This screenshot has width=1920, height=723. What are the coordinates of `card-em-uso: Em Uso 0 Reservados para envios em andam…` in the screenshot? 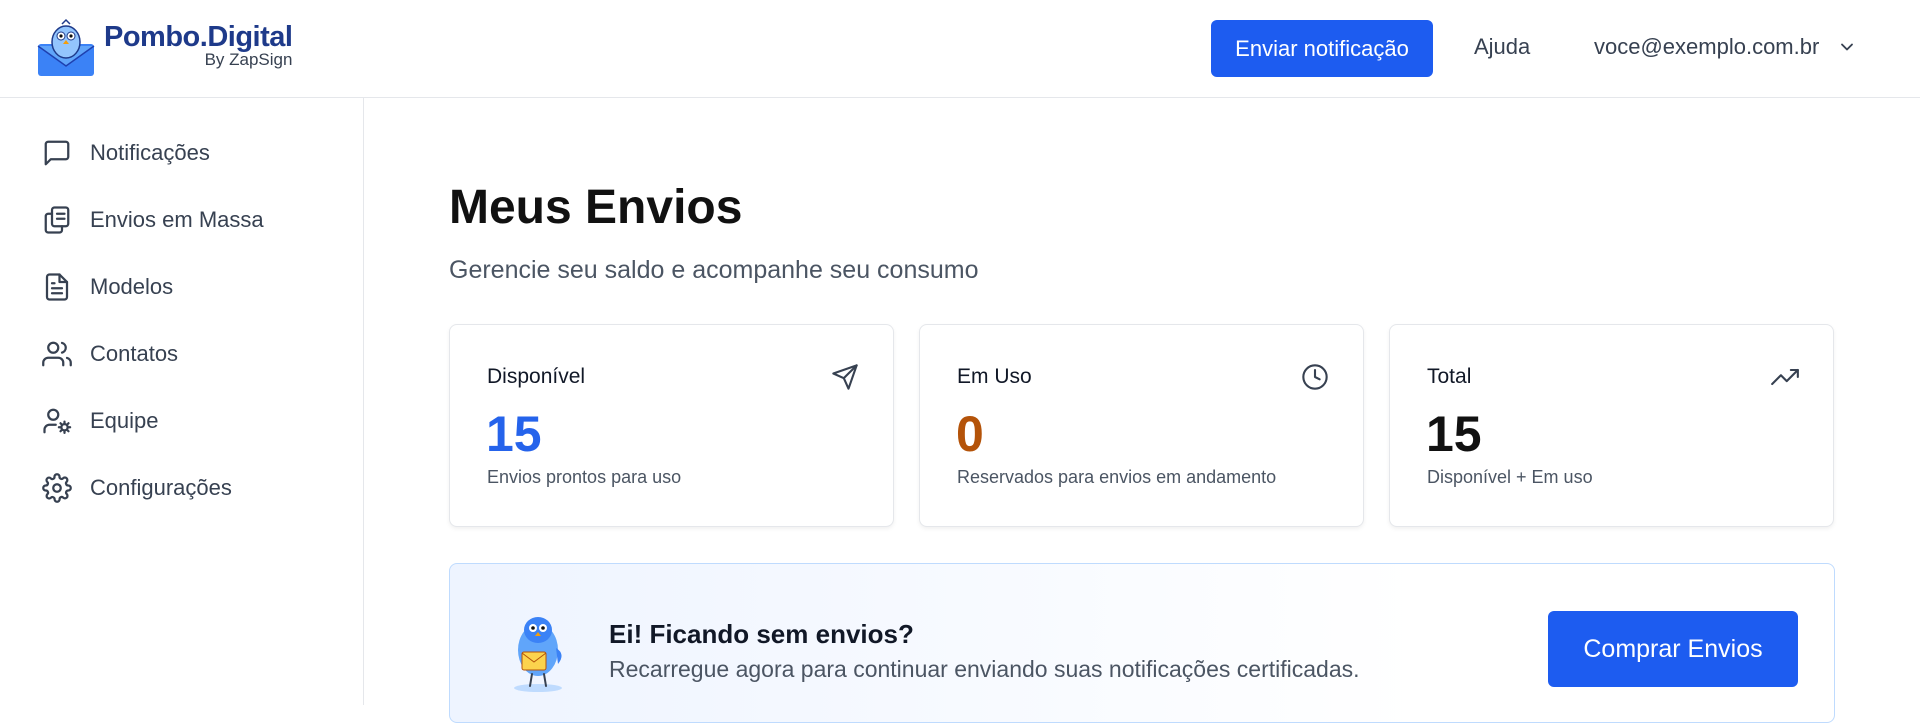 It's located at (1141, 425).